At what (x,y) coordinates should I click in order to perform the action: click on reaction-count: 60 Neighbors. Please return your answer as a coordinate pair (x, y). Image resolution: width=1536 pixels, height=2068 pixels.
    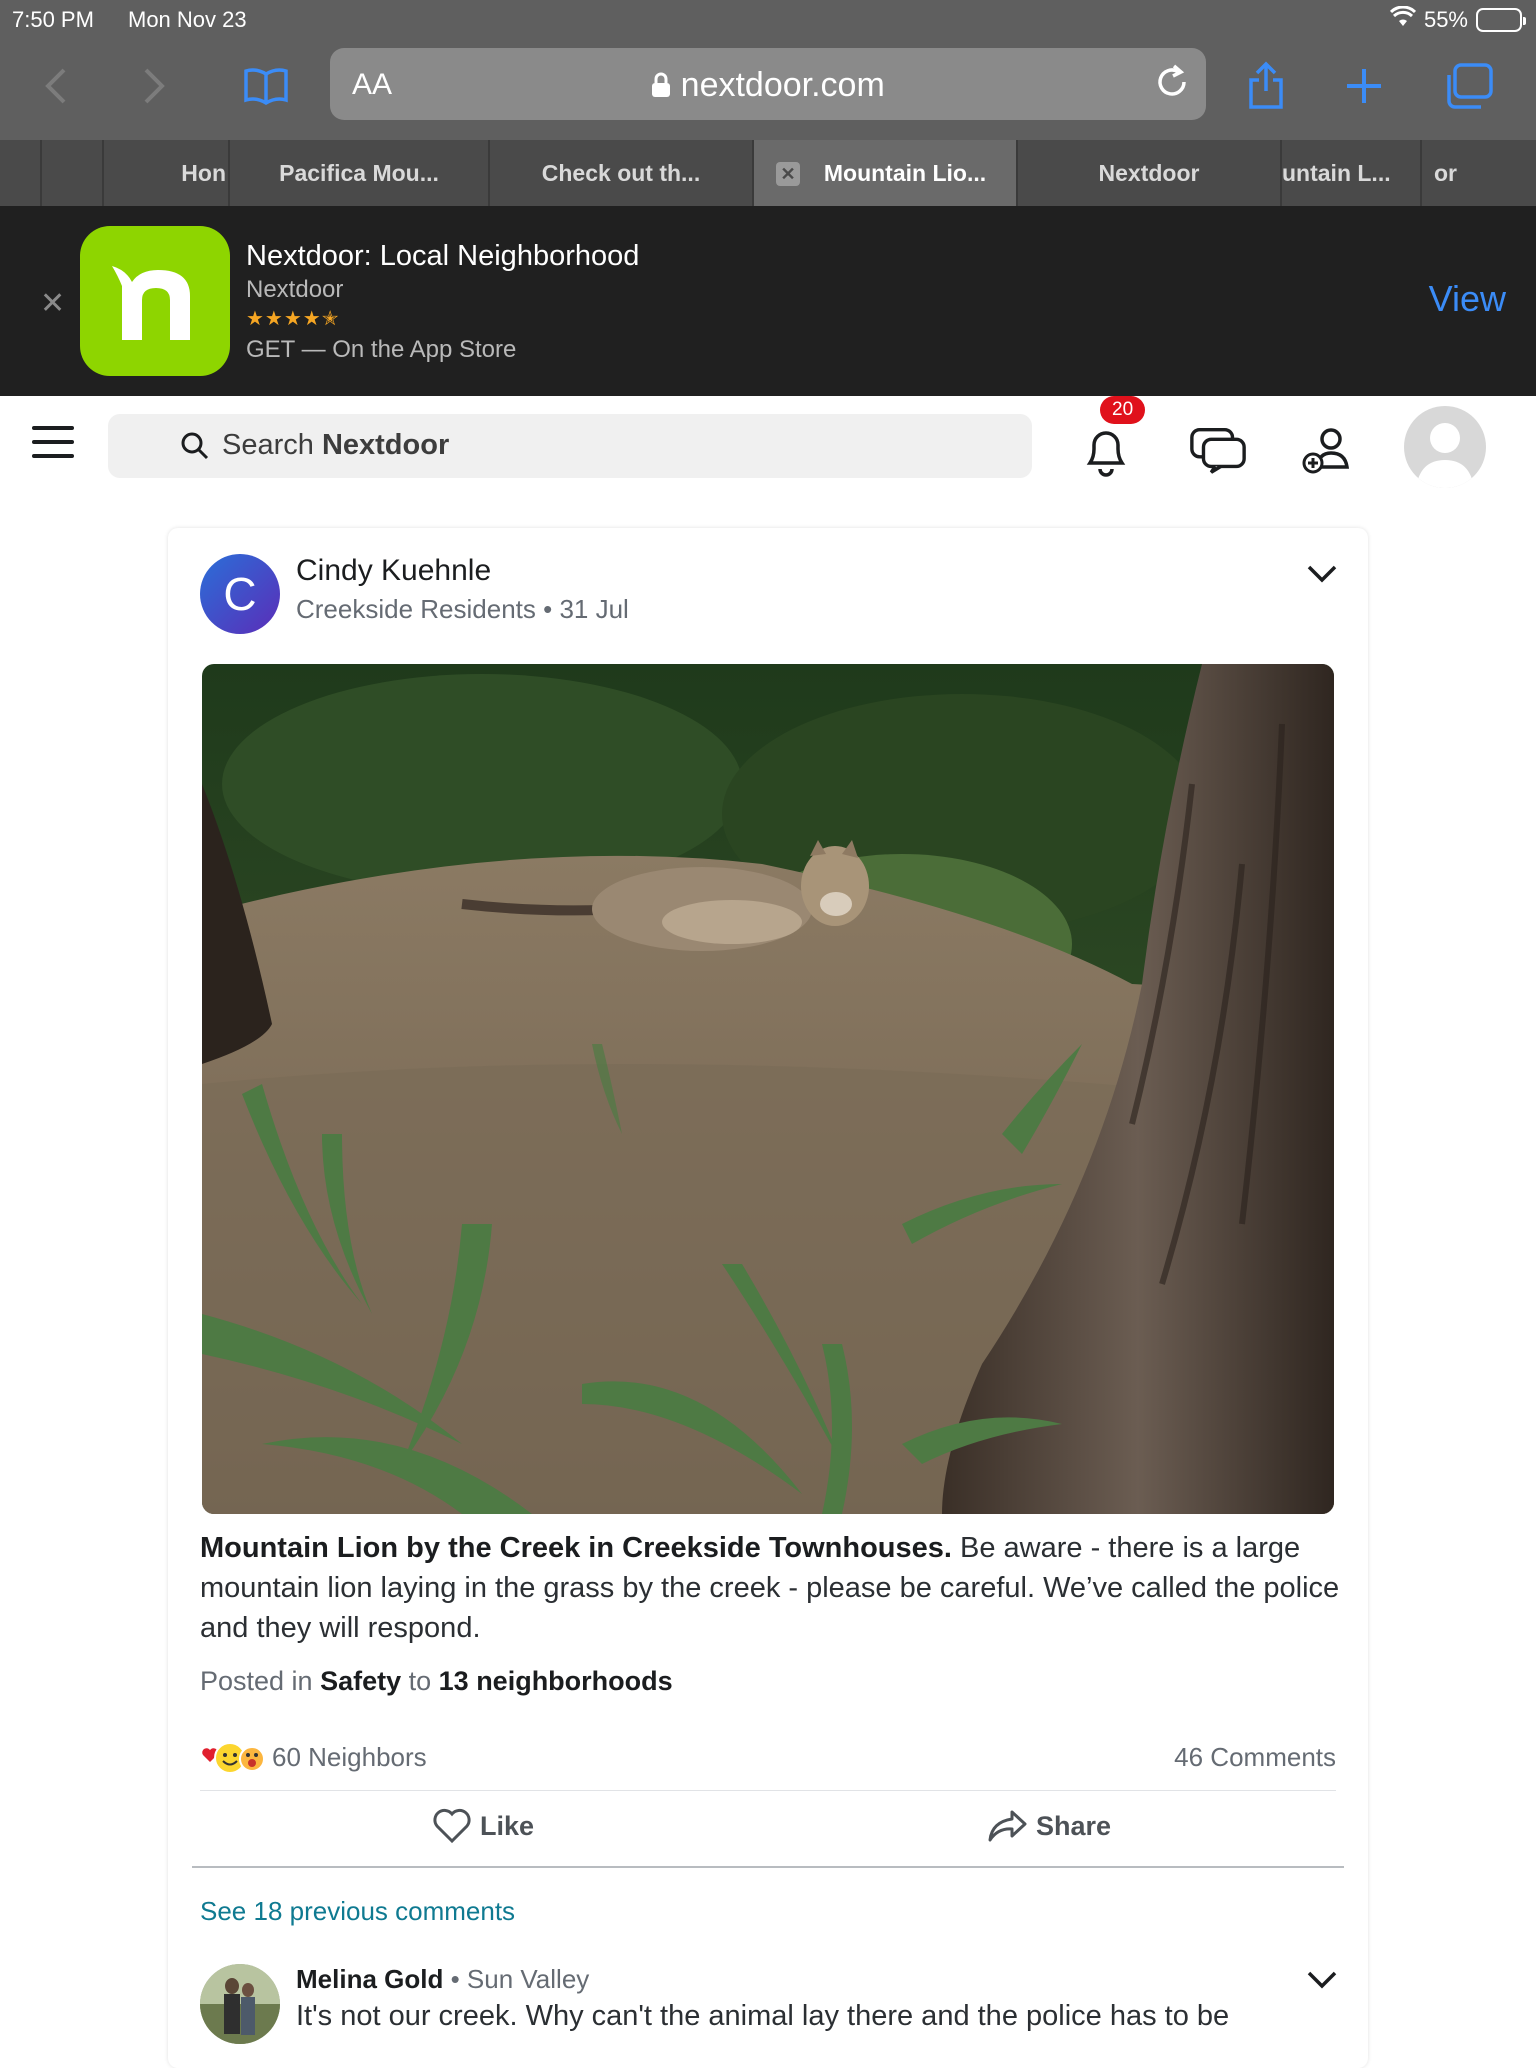
    Looking at the image, I should click on (349, 1757).